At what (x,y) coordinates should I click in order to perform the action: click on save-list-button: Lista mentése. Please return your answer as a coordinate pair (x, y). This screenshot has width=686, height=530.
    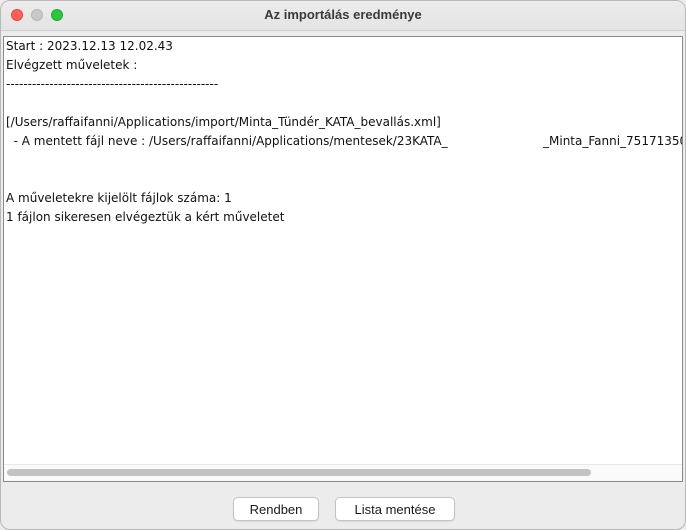
    Looking at the image, I should click on (395, 509).